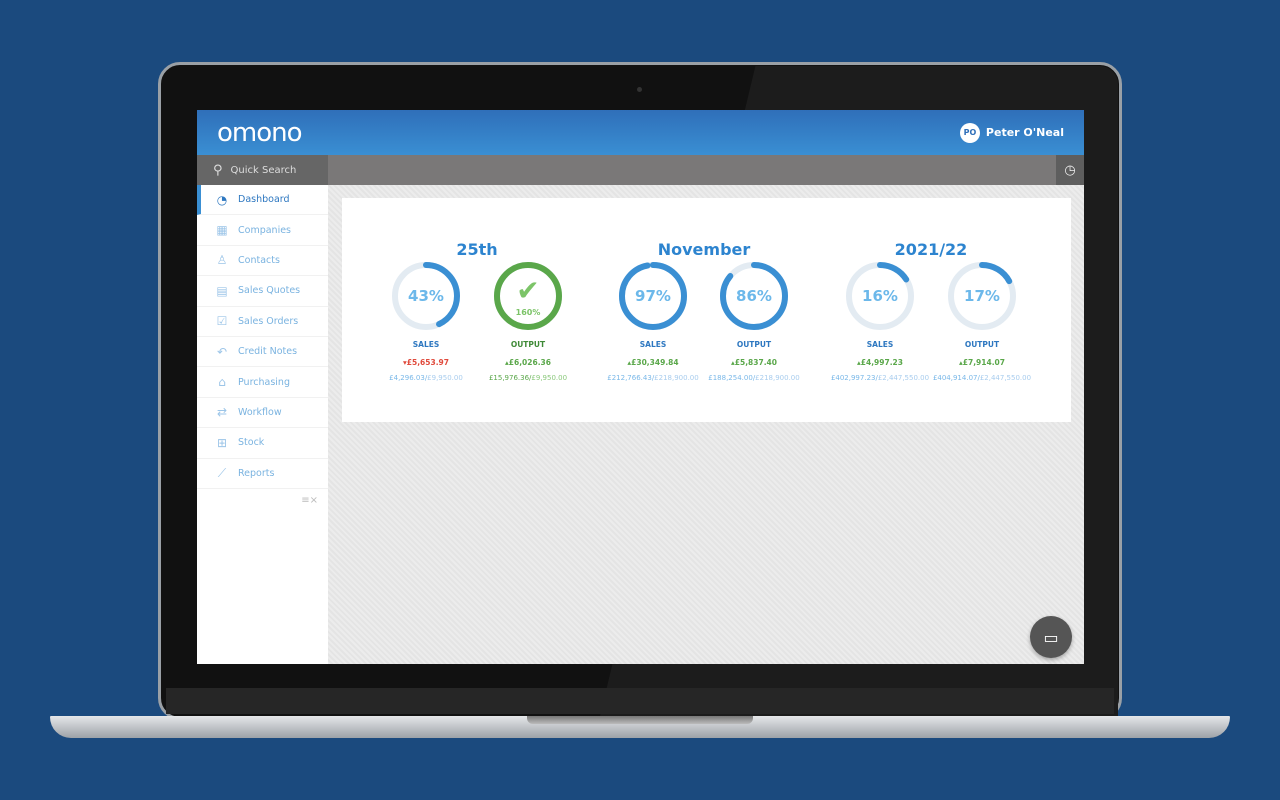 This screenshot has height=800, width=1280. Describe the element at coordinates (754, 296) in the screenshot. I see `ring: 86%` at that location.